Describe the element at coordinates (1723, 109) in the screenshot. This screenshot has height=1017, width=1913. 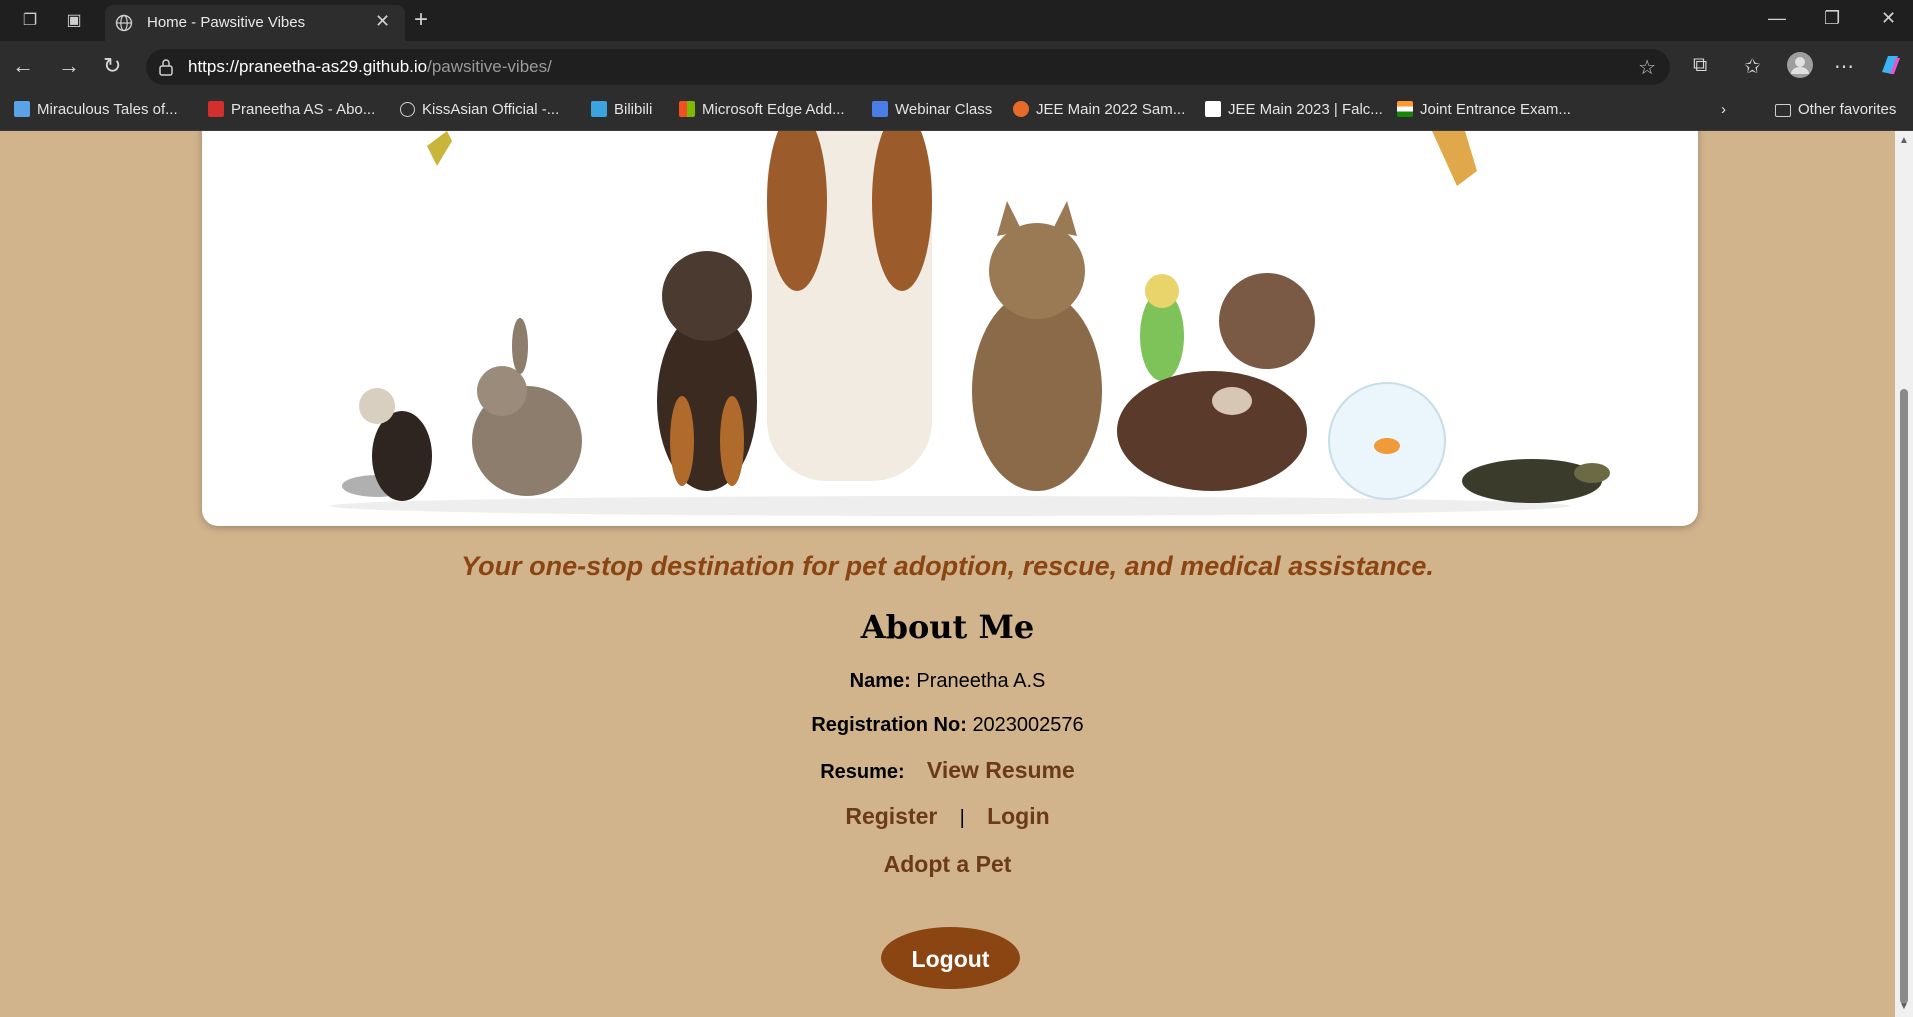
I see `bookmarks-overflow-icon: ›` at that location.